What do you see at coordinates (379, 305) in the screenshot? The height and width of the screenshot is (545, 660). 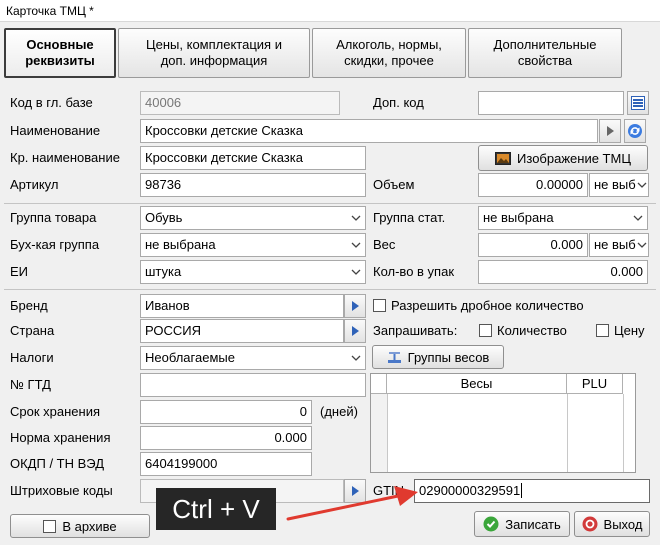 I see `allow-fraction-checkbox` at bounding box center [379, 305].